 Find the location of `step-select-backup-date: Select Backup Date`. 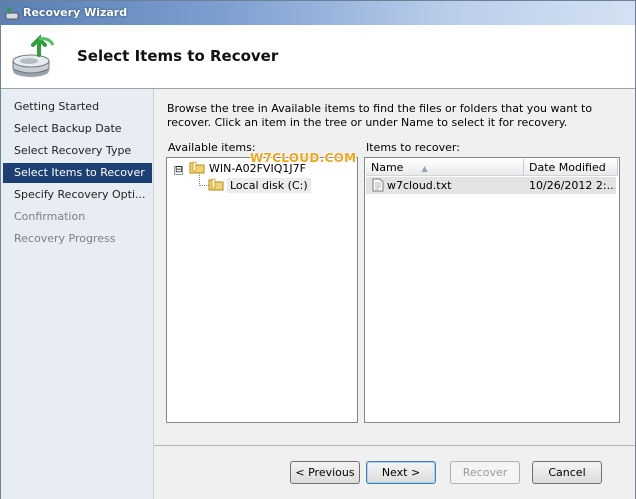

step-select-backup-date: Select Backup Date is located at coordinates (77, 129).